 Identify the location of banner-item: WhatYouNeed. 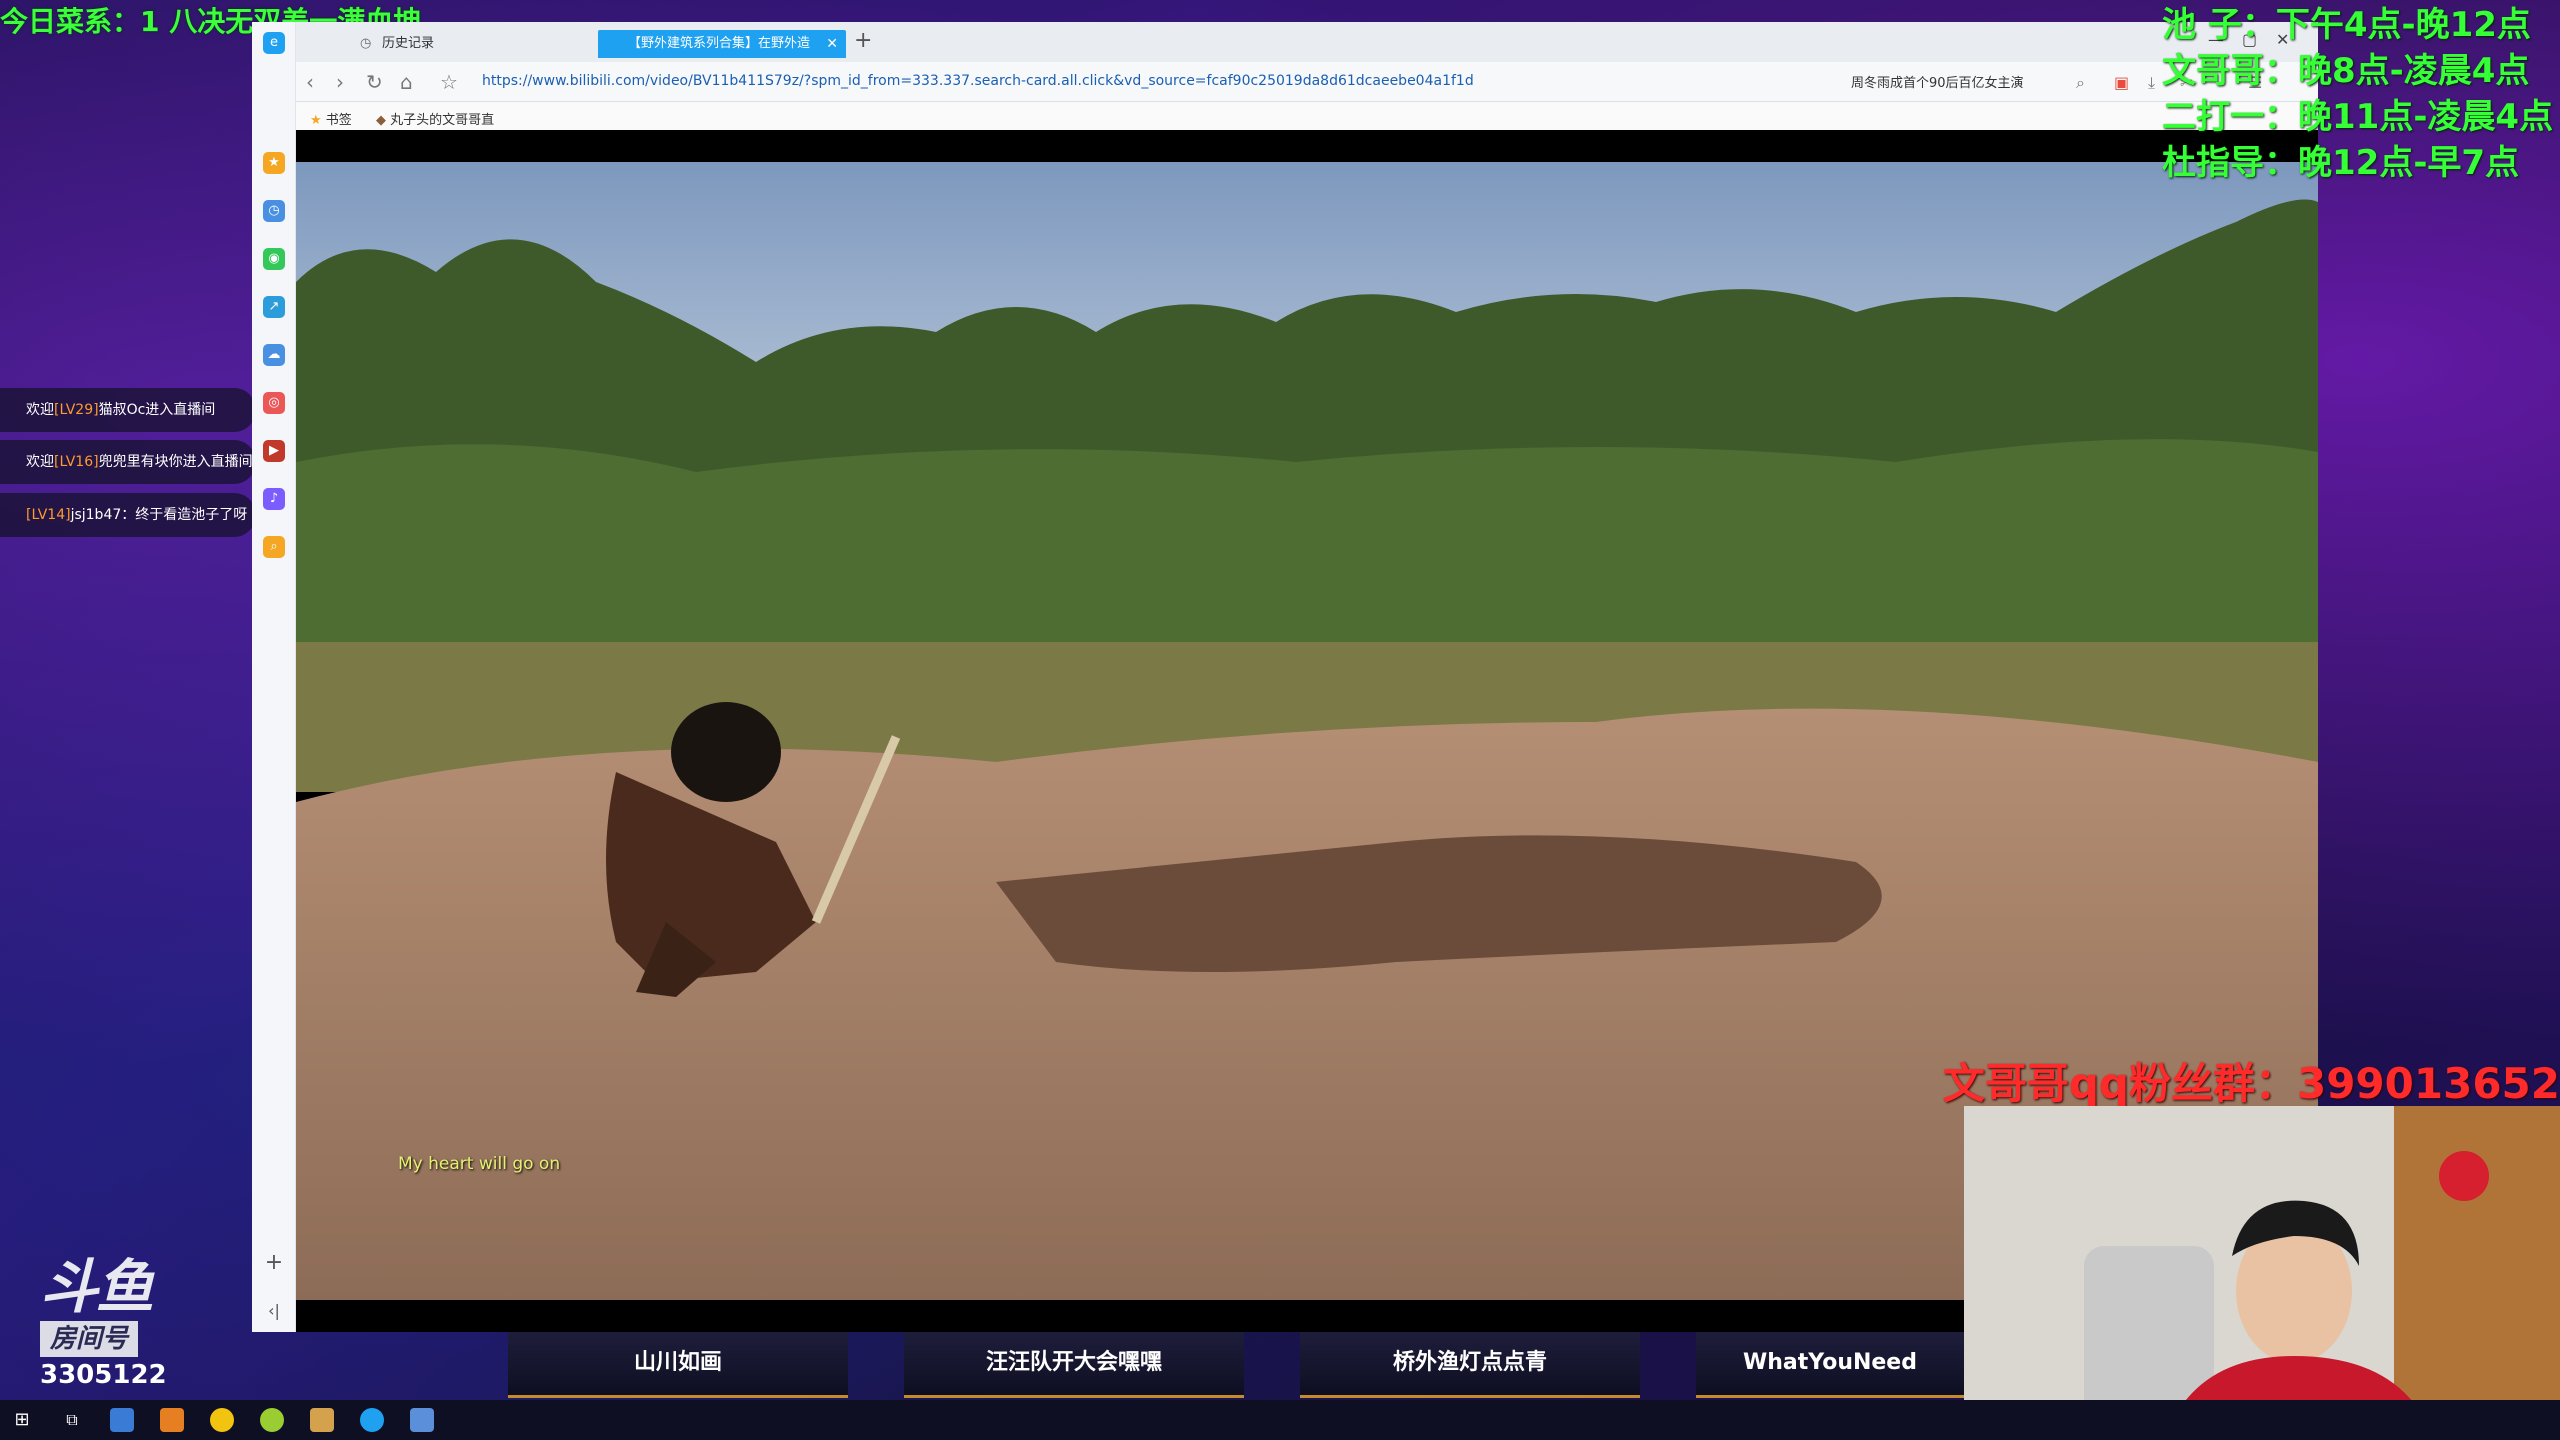
(1830, 1365).